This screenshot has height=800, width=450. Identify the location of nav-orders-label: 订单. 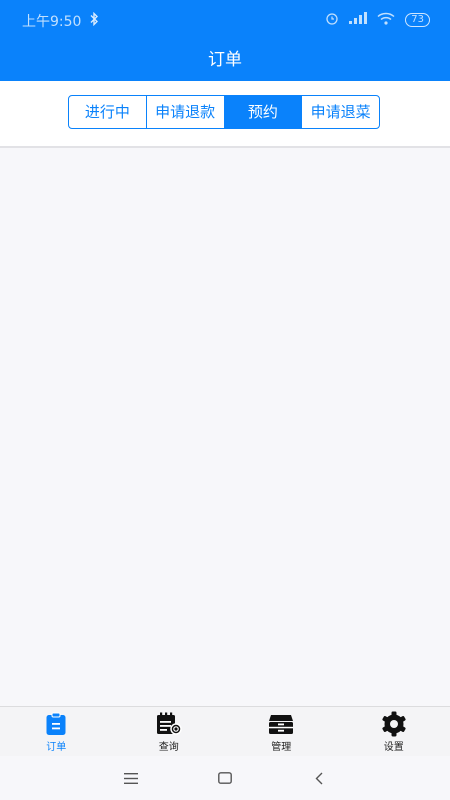
(56, 747).